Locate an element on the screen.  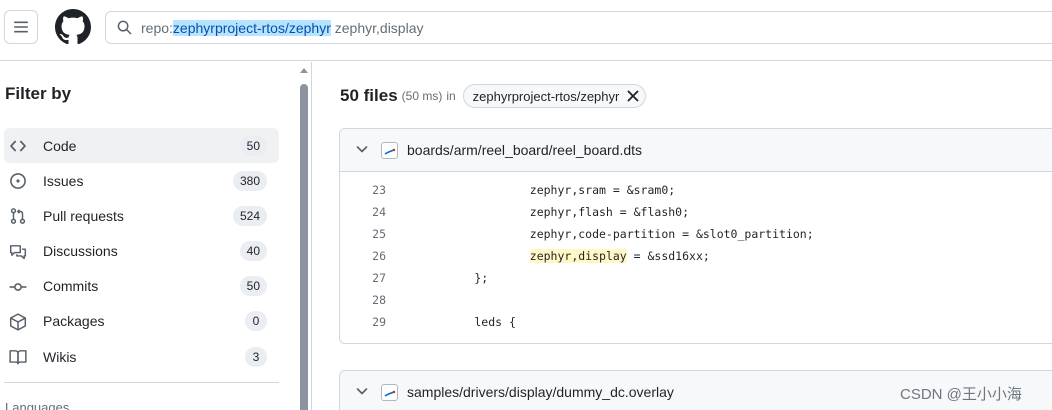
sidebar-item-count: 524 is located at coordinates (249, 215).